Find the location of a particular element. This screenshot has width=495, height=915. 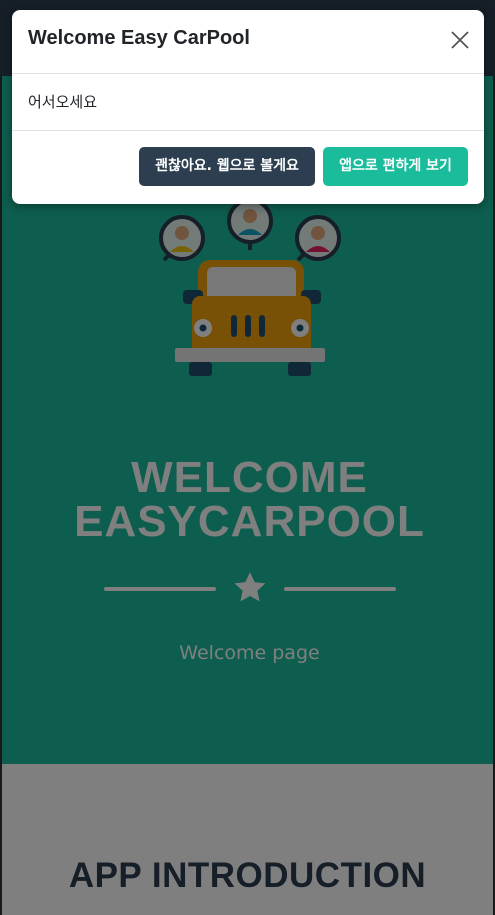

modal-title: Welcome Easy CarPool is located at coordinates (139, 38).